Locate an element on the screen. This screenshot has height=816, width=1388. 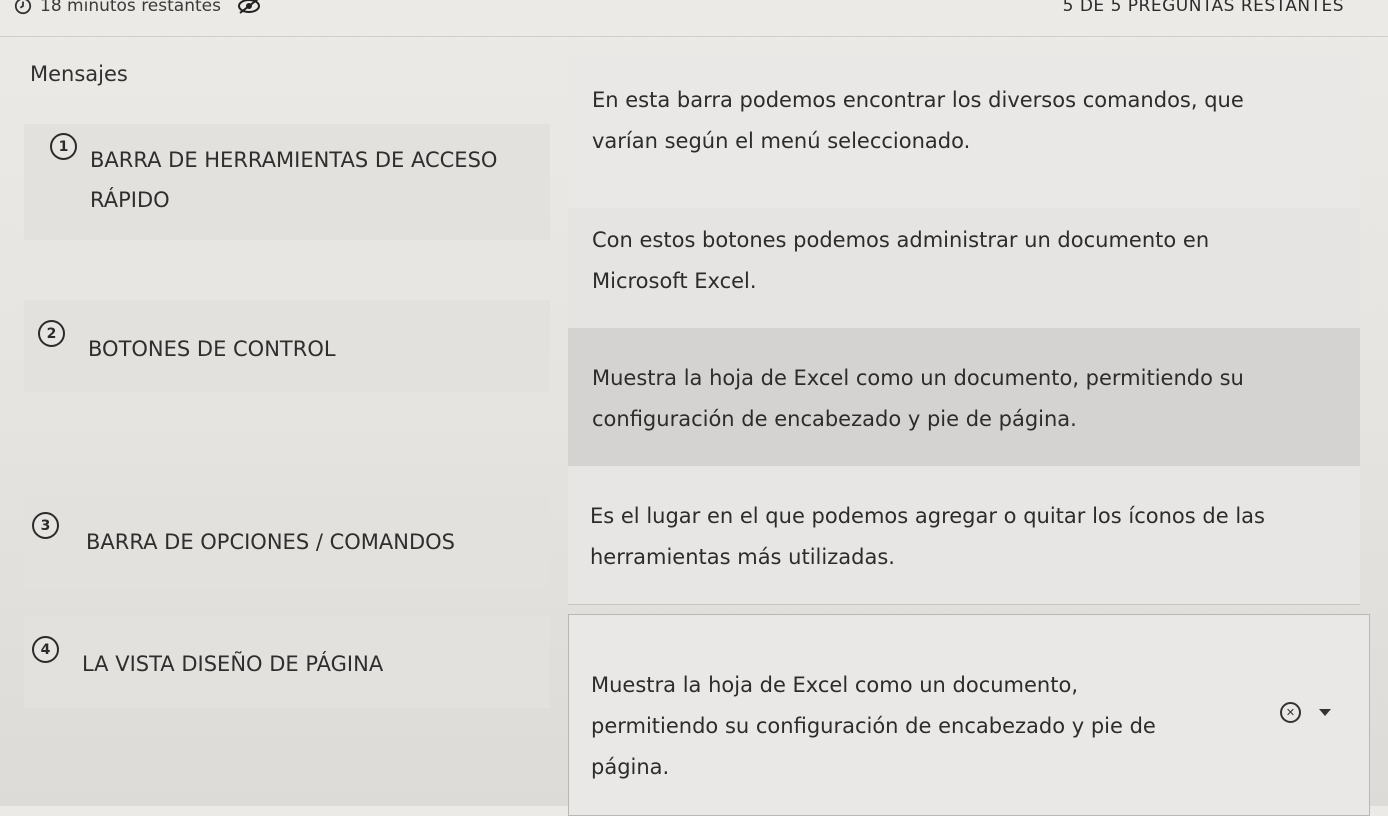
number-badge: 3 is located at coordinates (45, 525).